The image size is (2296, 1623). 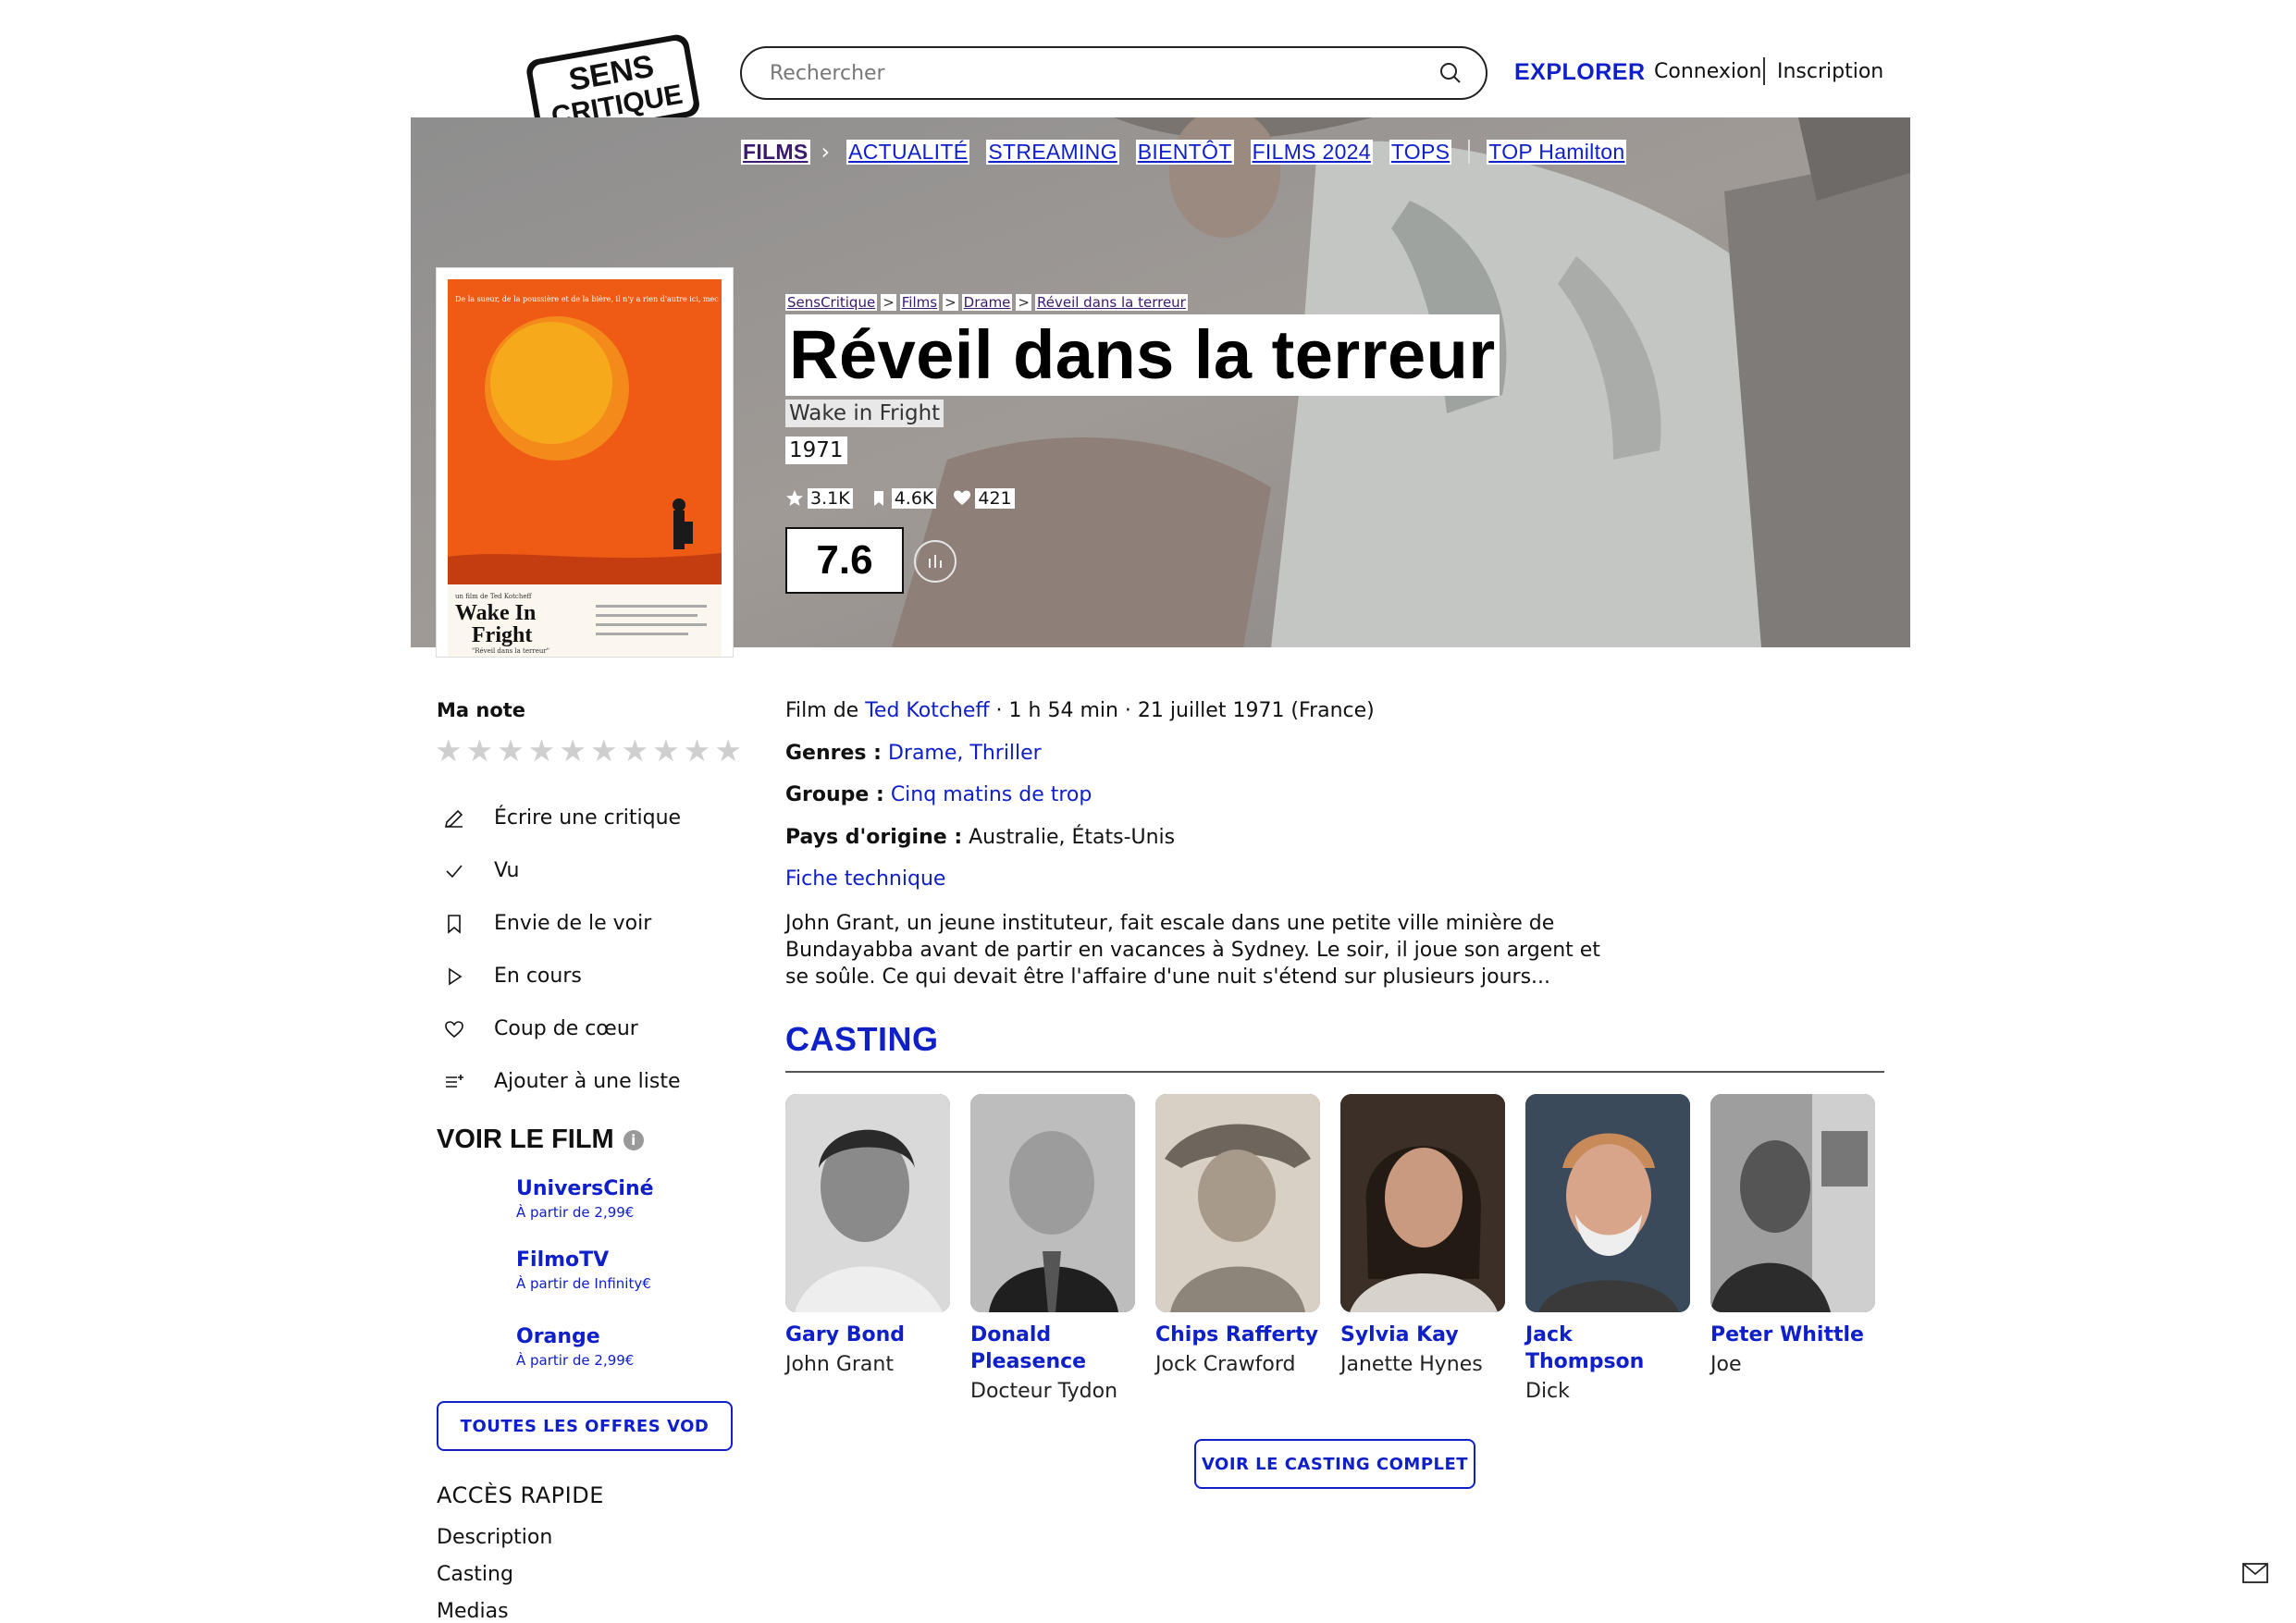 What do you see at coordinates (666, 751) in the screenshot?
I see `rating-star-8: ★` at bounding box center [666, 751].